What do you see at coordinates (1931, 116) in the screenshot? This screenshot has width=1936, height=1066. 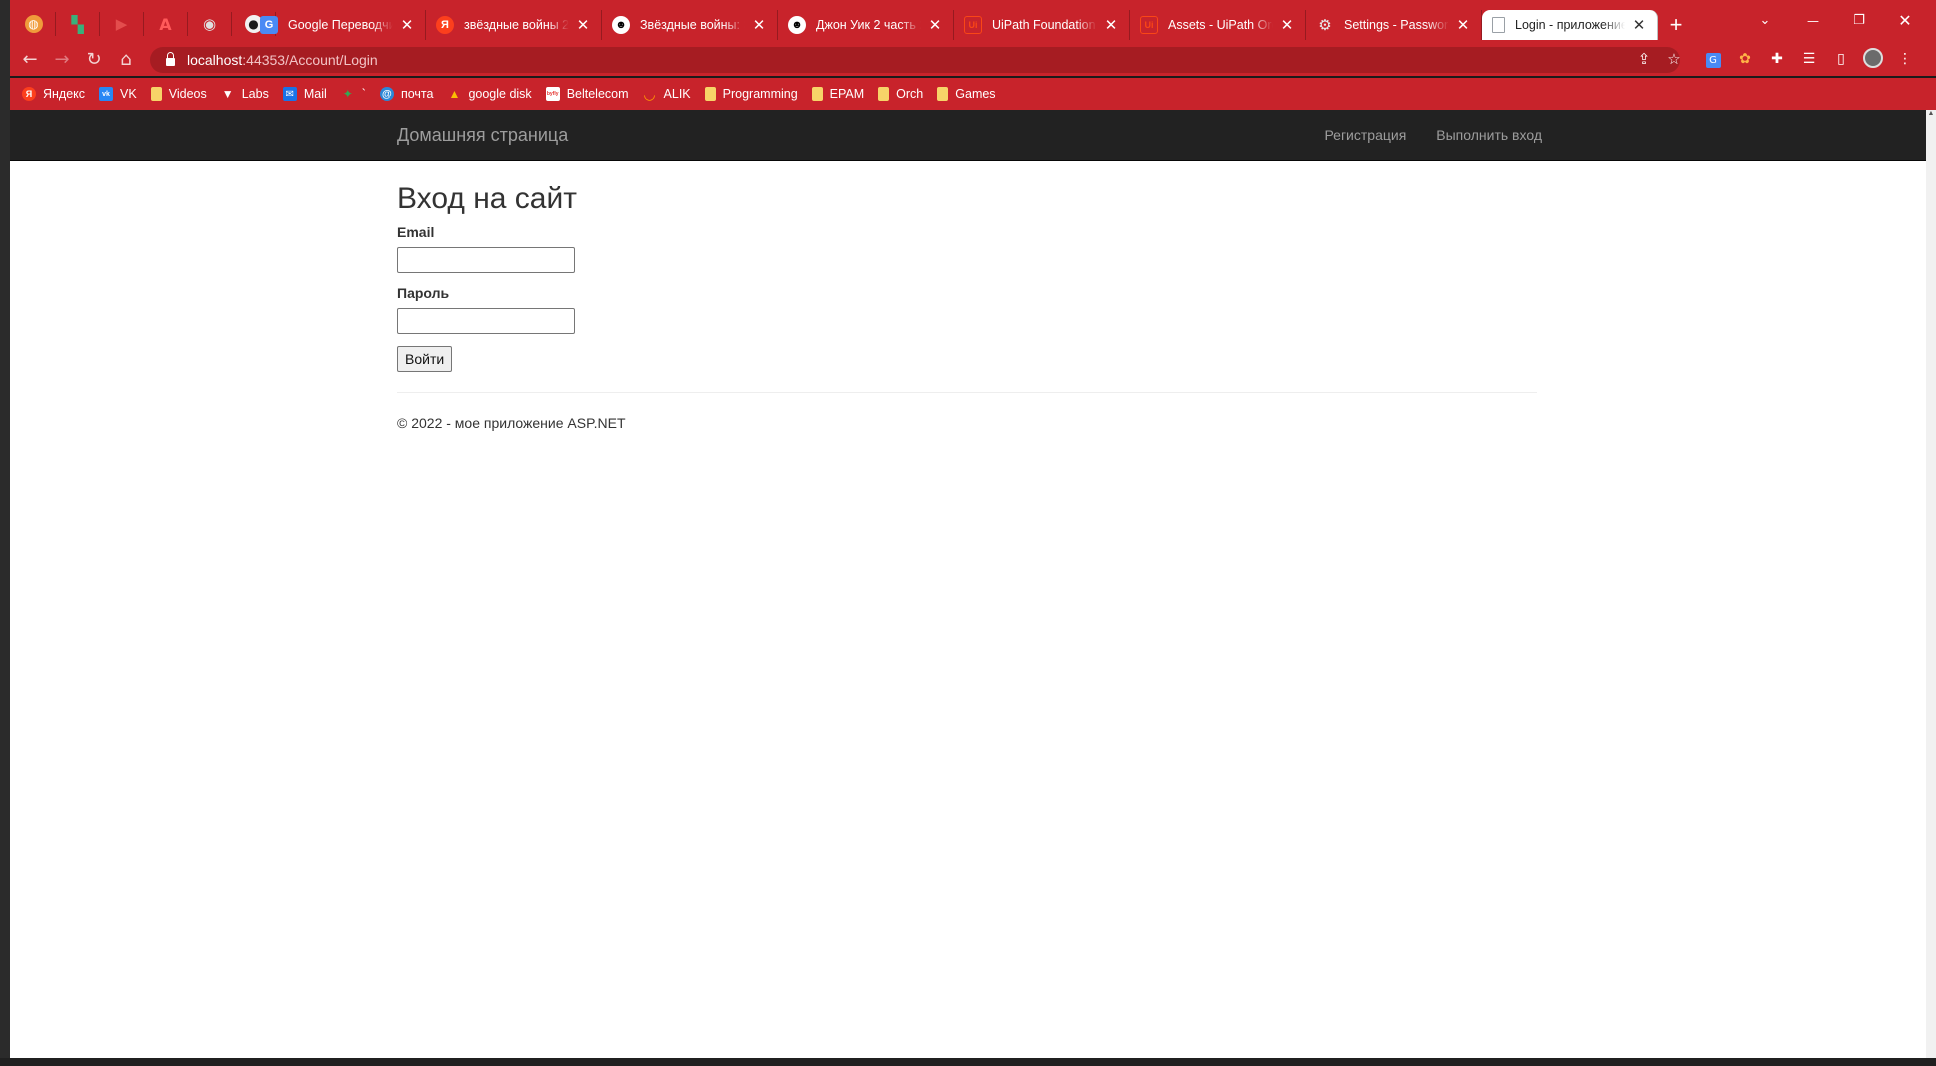 I see `scroll-up-icon: ▲` at bounding box center [1931, 116].